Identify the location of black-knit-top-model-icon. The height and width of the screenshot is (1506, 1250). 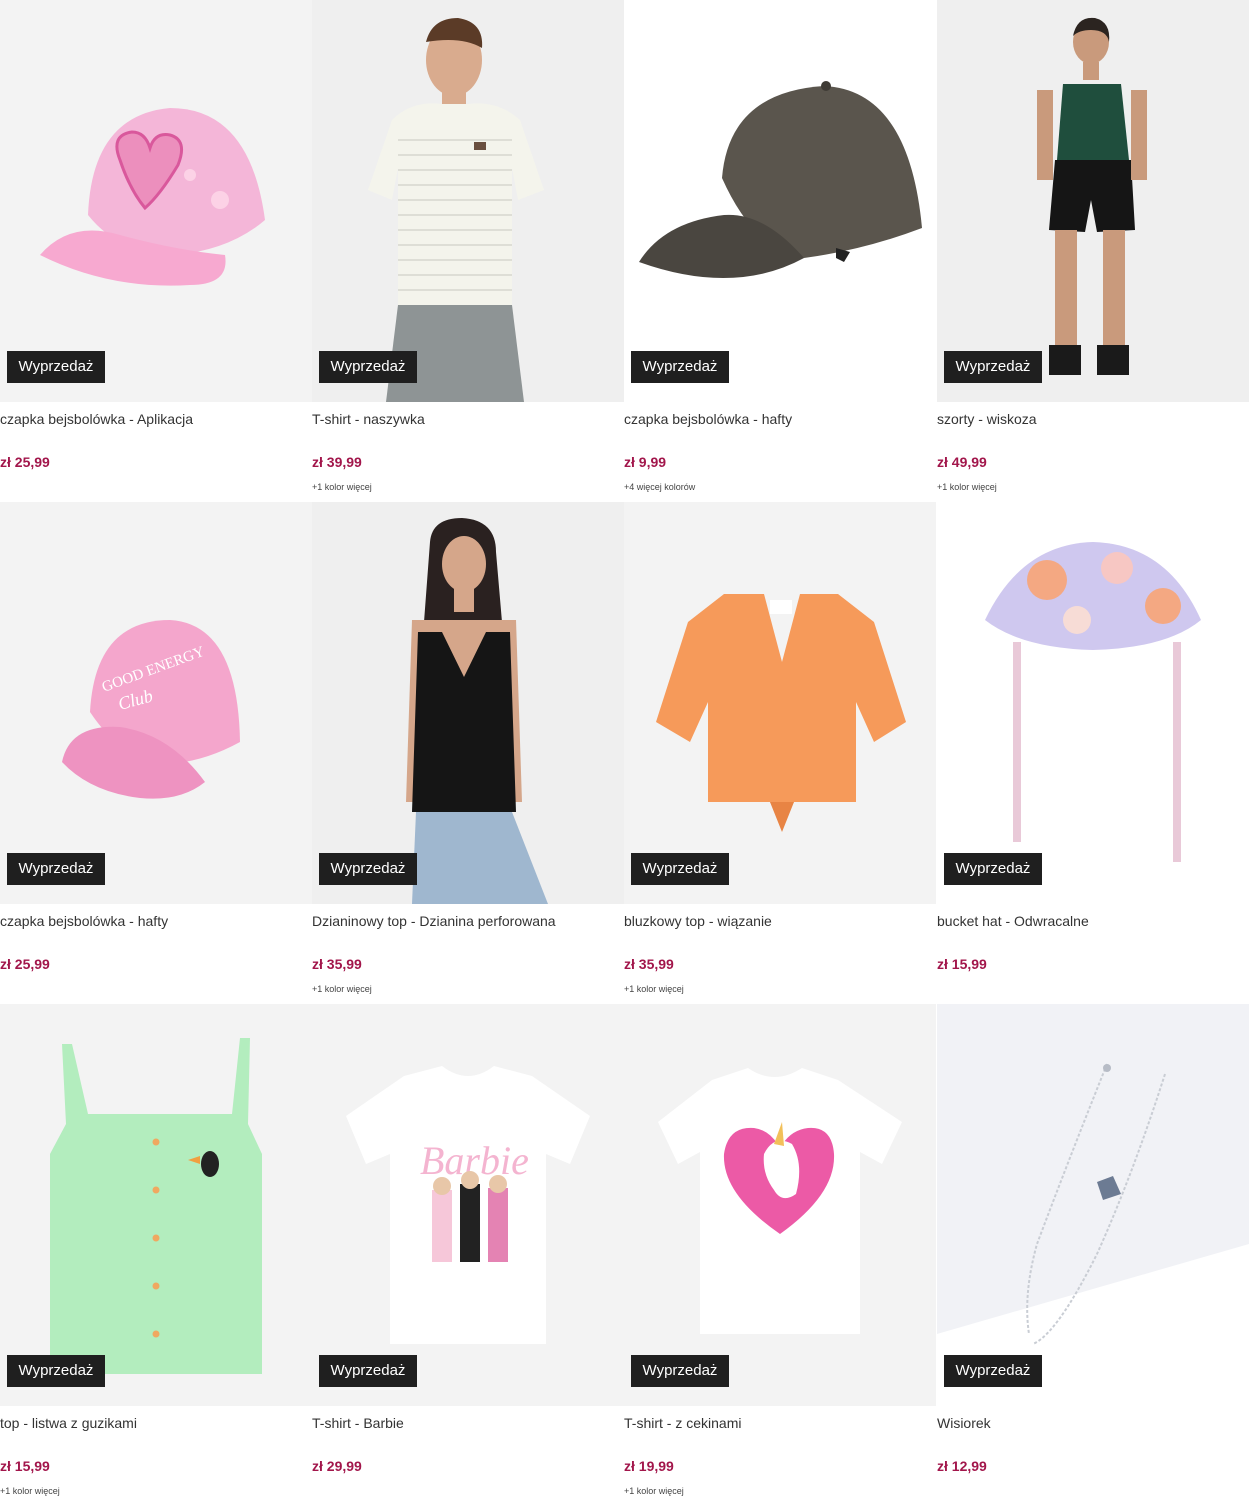
(468, 703).